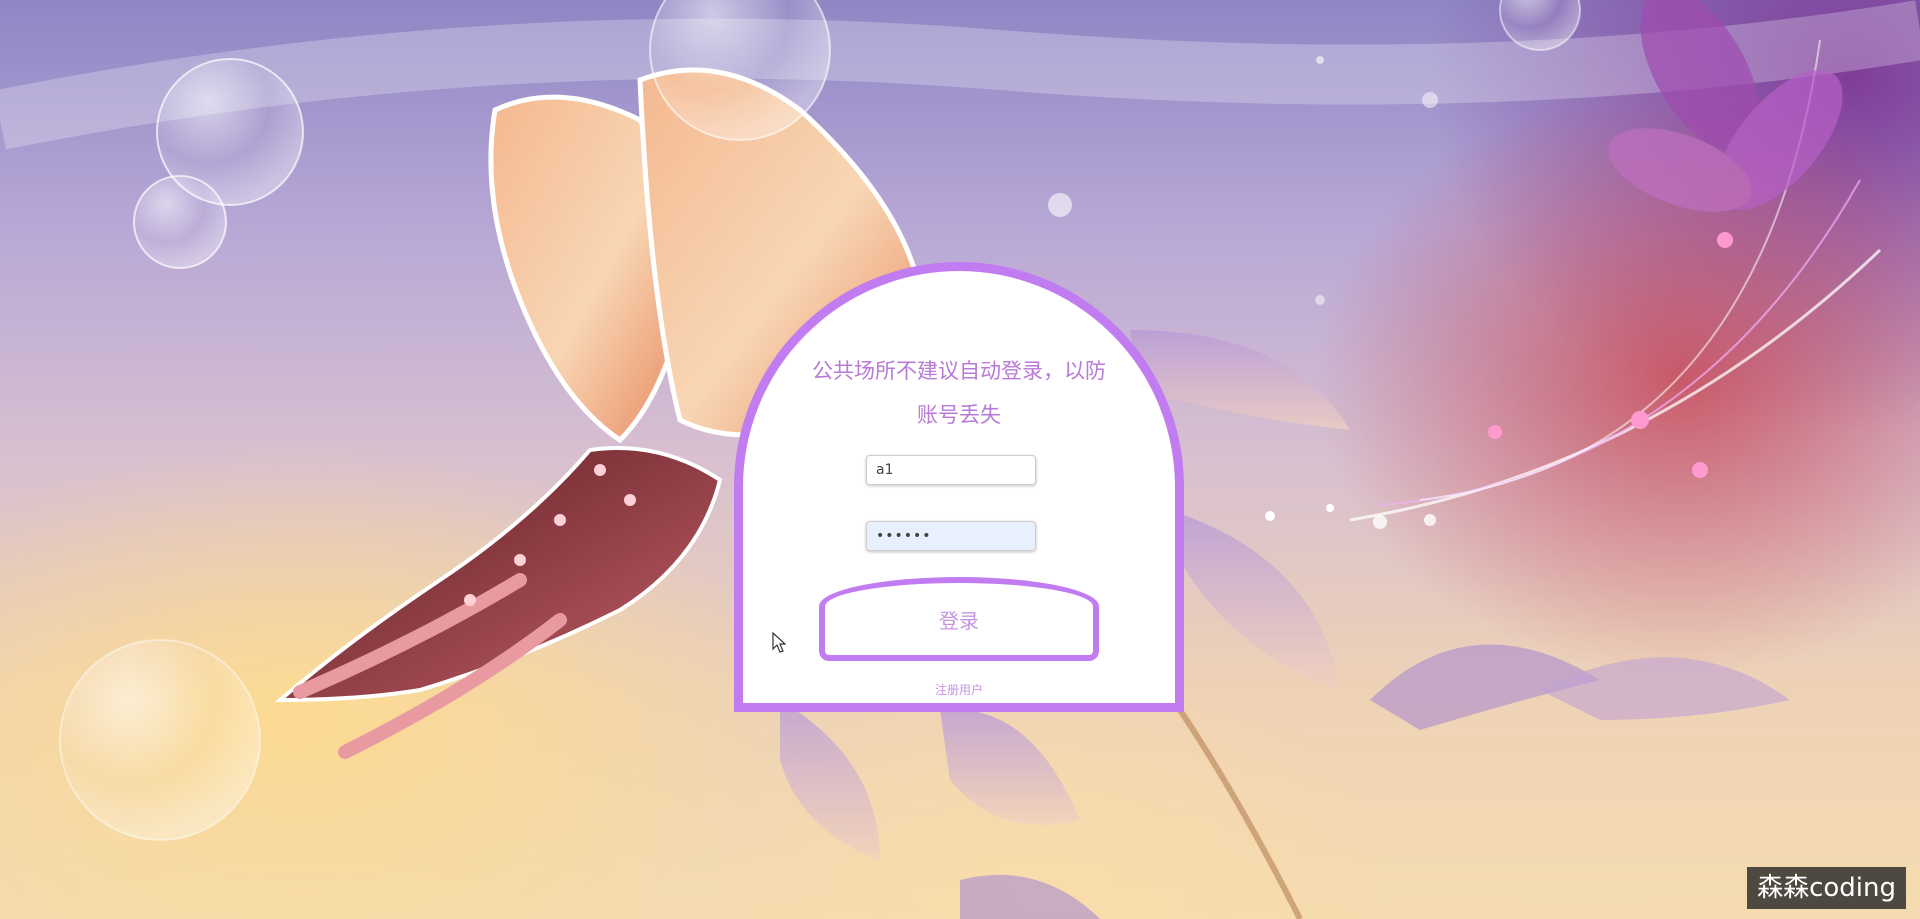 The image size is (1920, 919). What do you see at coordinates (1826, 888) in the screenshot?
I see `watermark: 森森coding` at bounding box center [1826, 888].